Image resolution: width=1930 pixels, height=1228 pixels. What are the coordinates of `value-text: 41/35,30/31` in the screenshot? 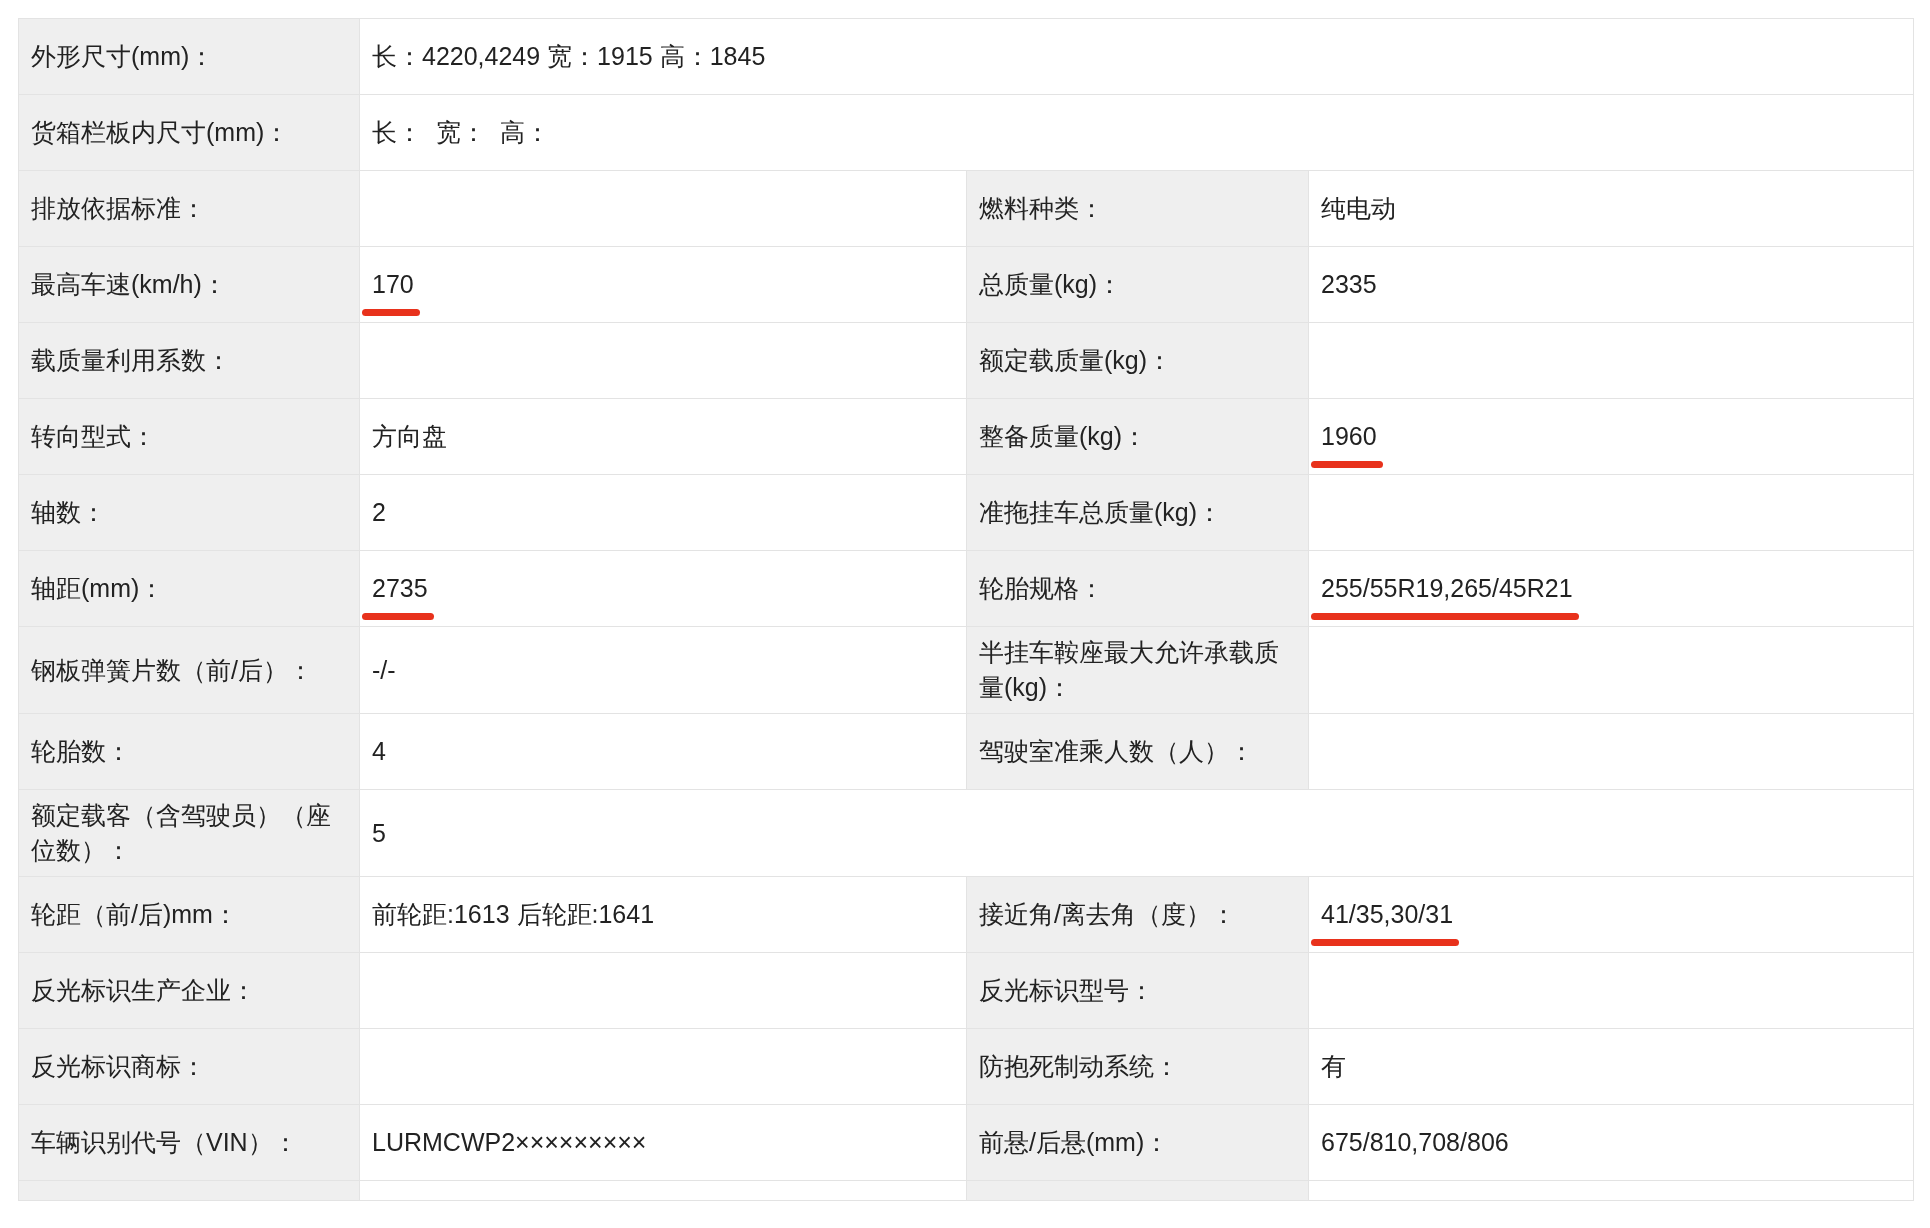 It's located at (1387, 914).